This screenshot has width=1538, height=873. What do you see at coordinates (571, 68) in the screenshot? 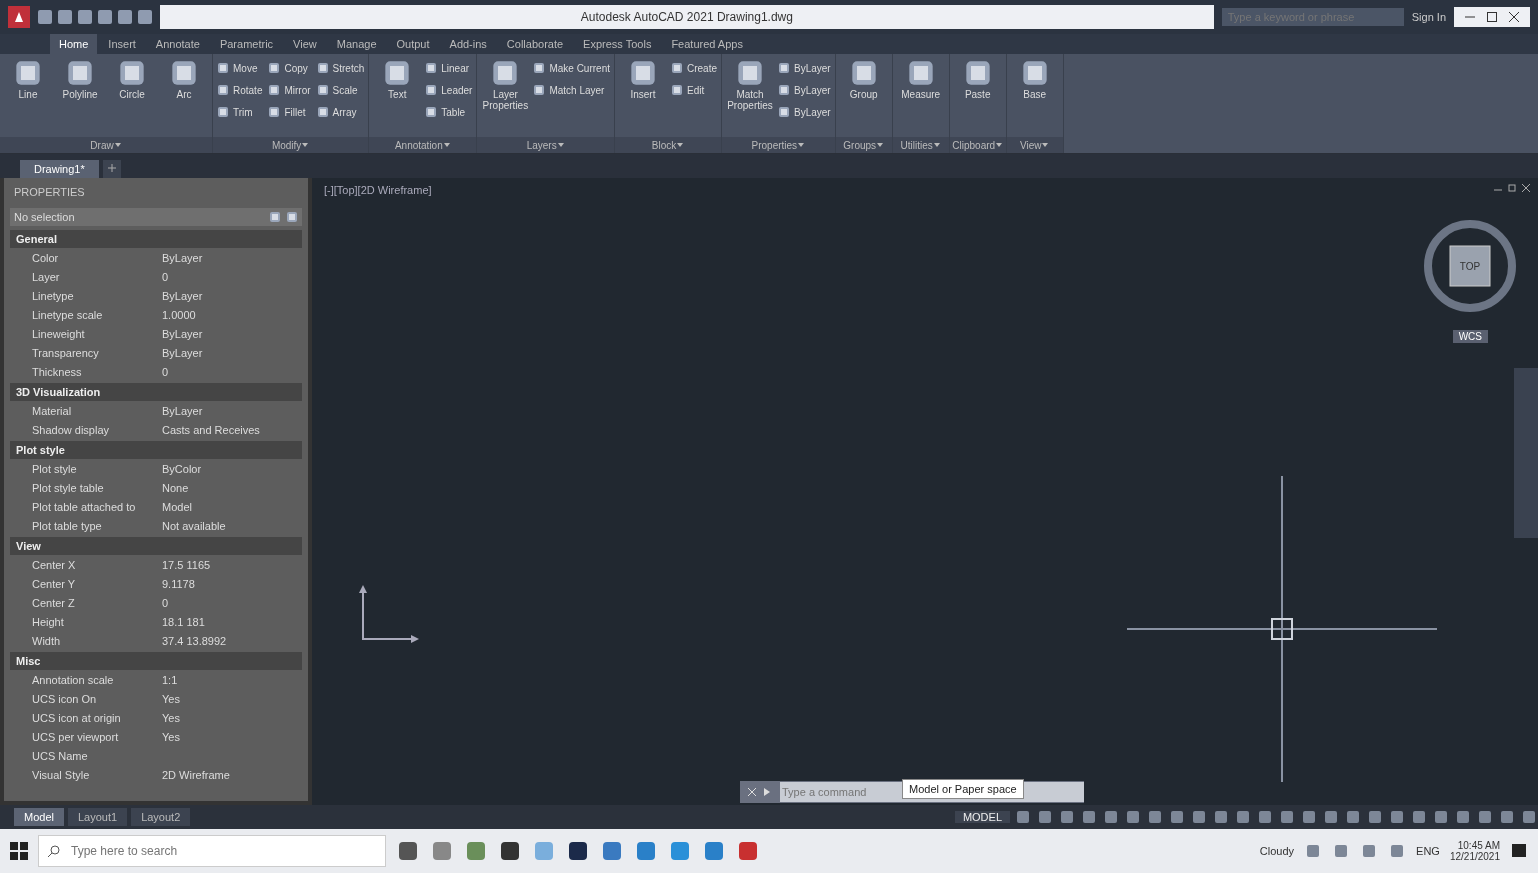
I see `tool-button: Make Current` at bounding box center [571, 68].